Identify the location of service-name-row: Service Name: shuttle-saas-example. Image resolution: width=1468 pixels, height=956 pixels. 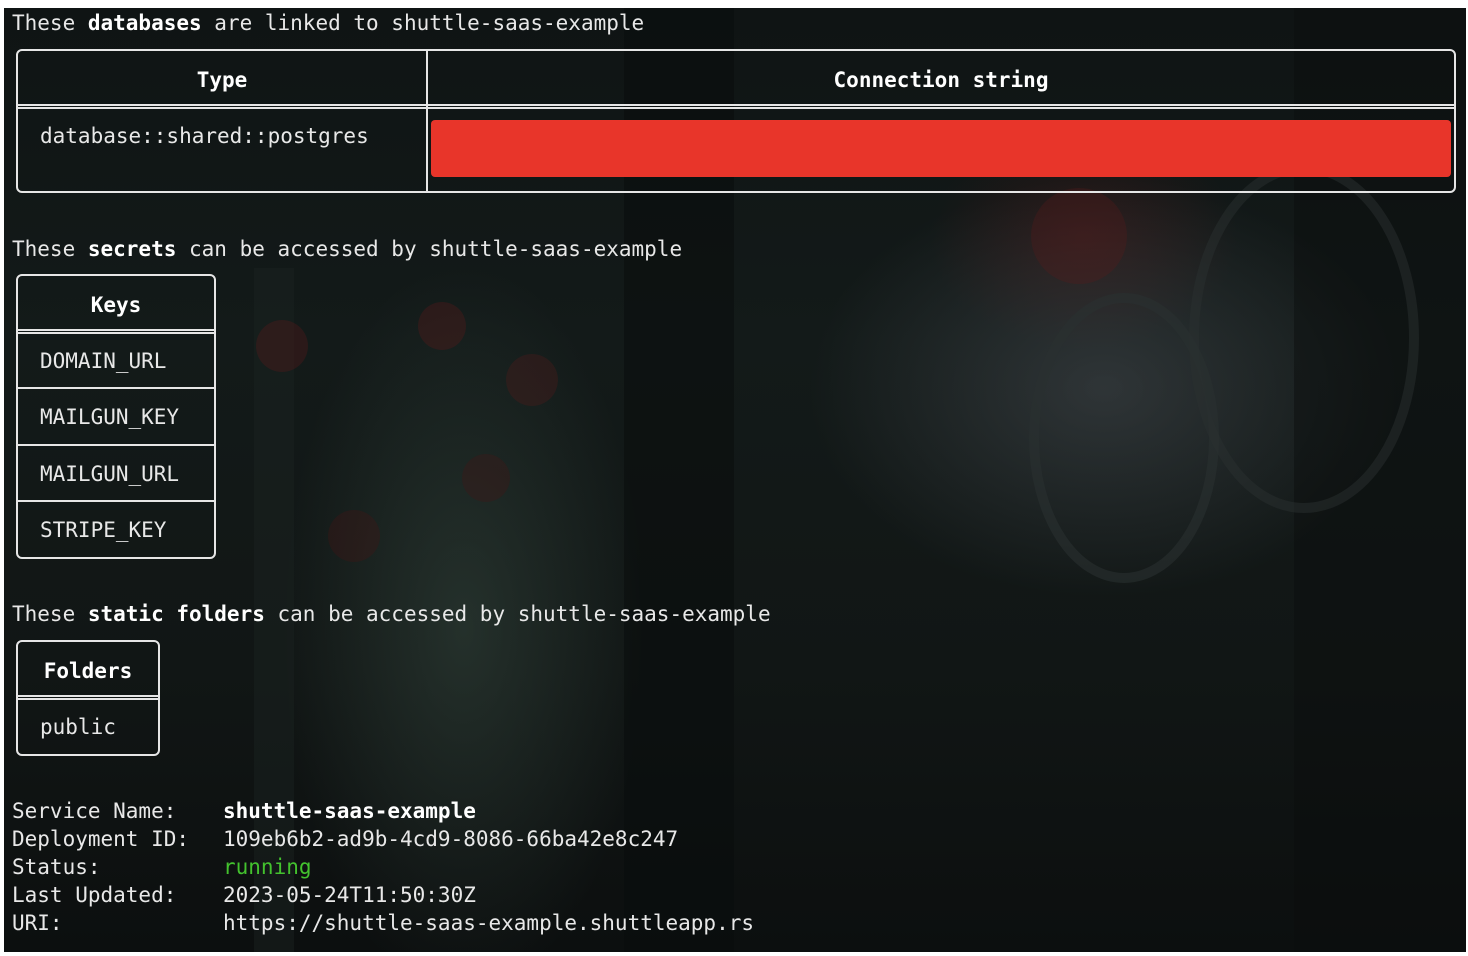
(244, 811).